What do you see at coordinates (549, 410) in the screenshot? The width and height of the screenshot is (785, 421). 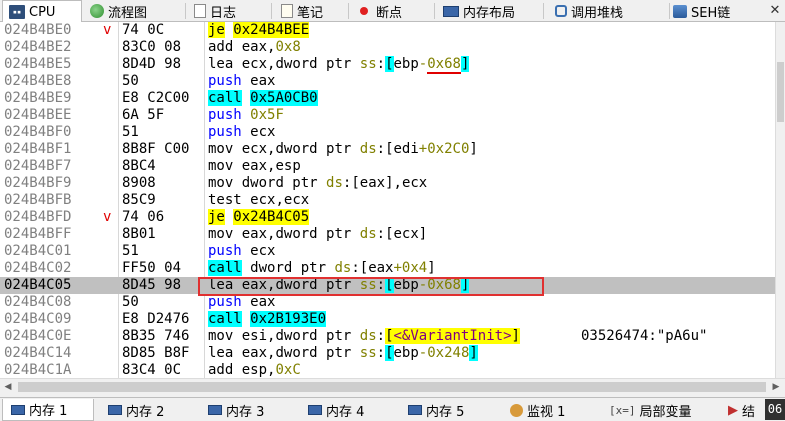 I see `tab-watch-1: 监视 1` at bounding box center [549, 410].